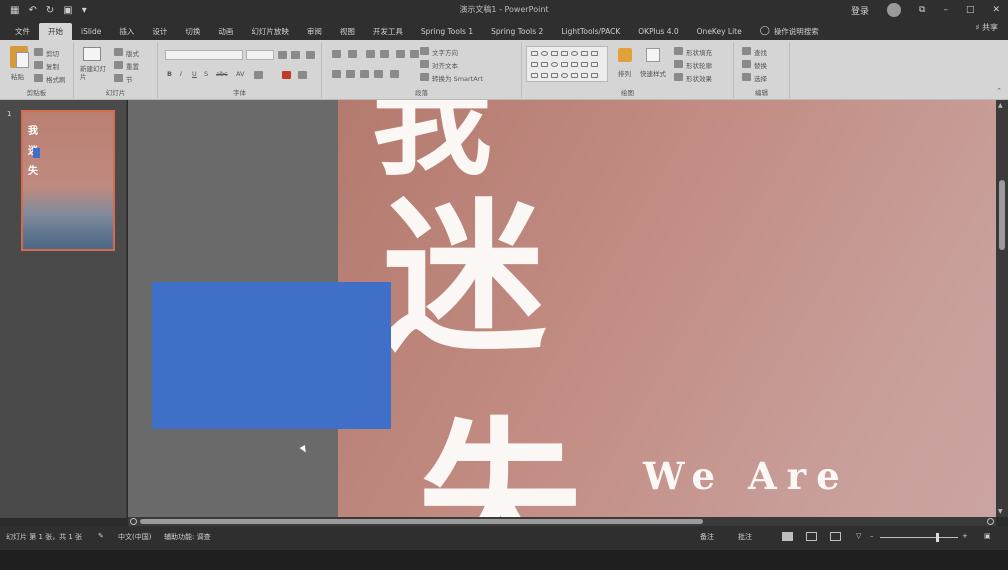 The width and height of the screenshot is (1008, 570). I want to click on scroll-left-icon, so click(133, 521).